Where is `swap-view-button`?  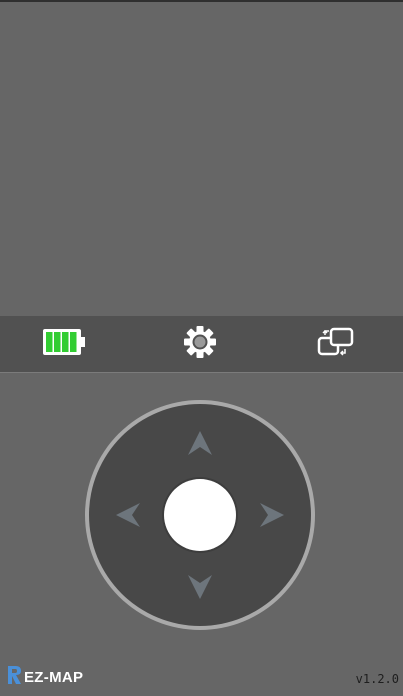
swap-view-button is located at coordinates (336, 344).